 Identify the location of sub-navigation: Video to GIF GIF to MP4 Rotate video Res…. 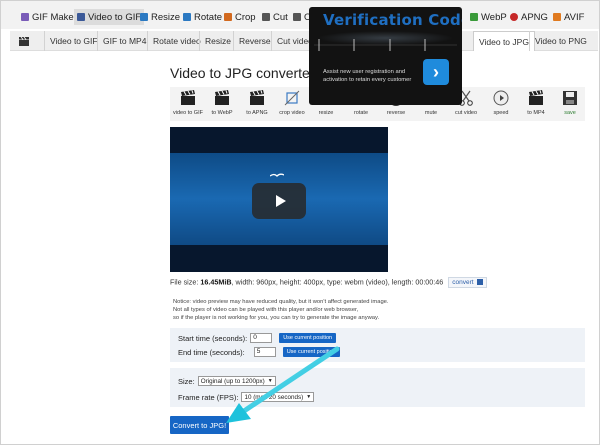
(304, 41).